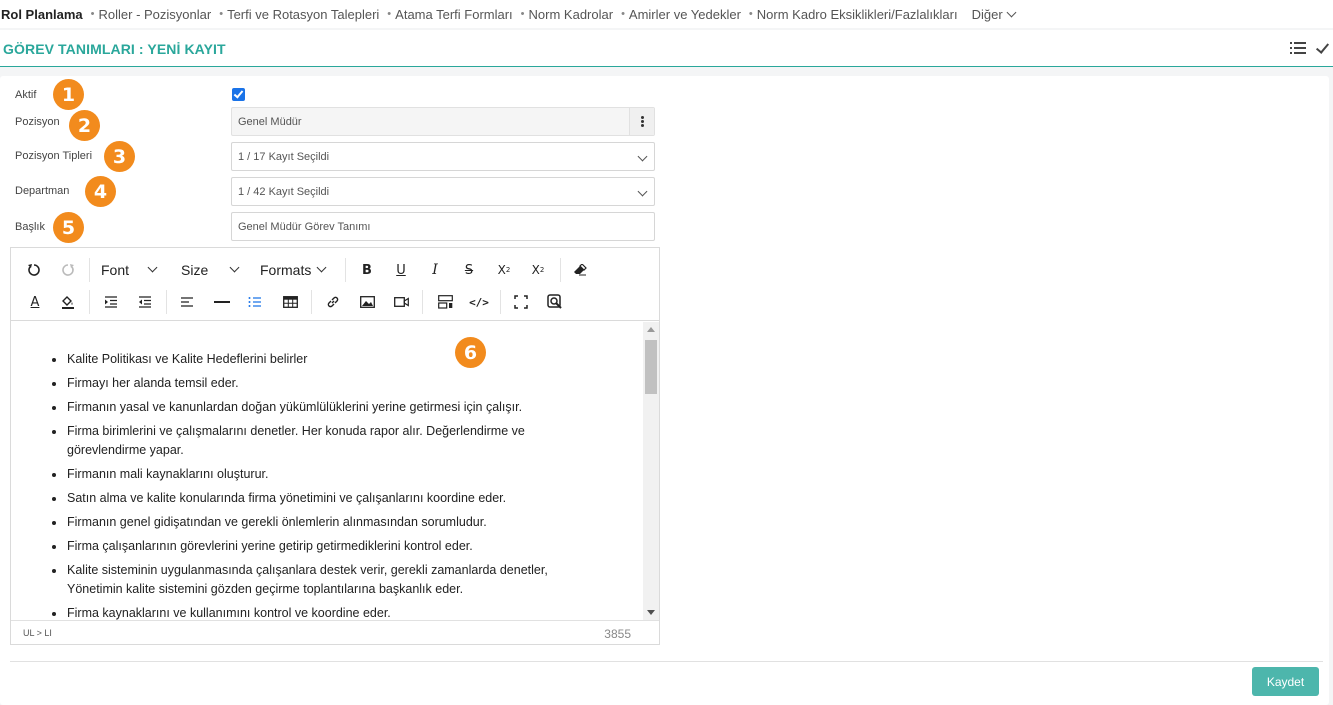  Describe the element at coordinates (857, 14) in the screenshot. I see `nav-item-norm-kadro-eksiklikleri: Norm Kadro Eksiklikleri/Fazlalıkları` at that location.